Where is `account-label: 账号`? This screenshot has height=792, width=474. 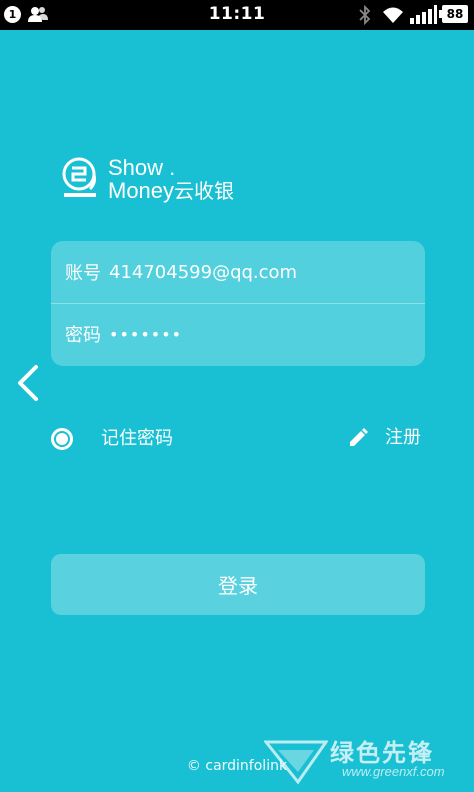
account-label: 账号 is located at coordinates (83, 273).